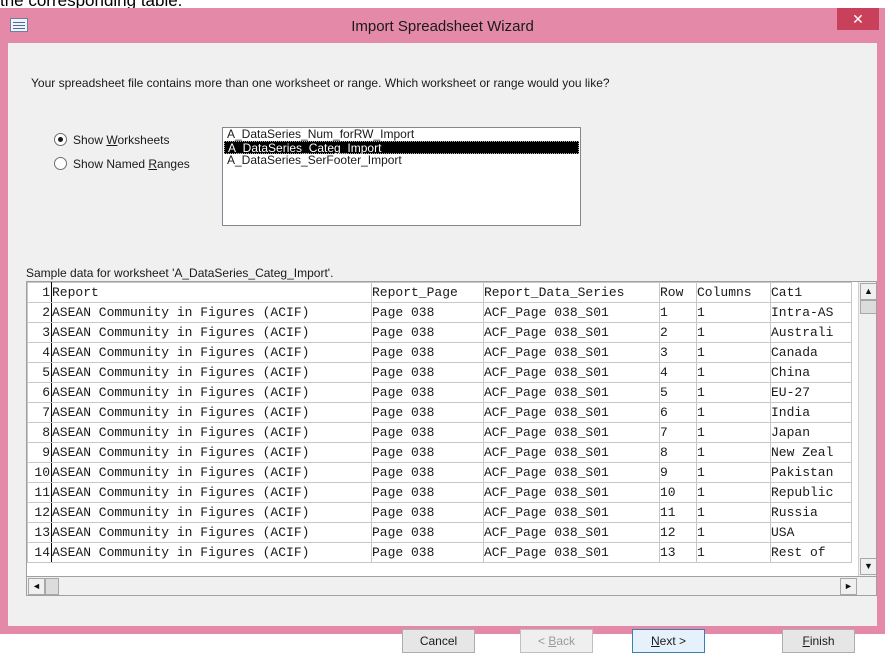 This screenshot has height=653, width=885. Describe the element at coordinates (678, 552) in the screenshot. I see `row-cell: 13` at that location.